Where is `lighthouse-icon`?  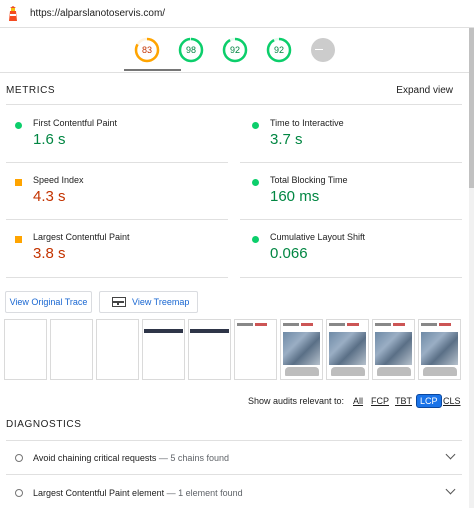
lighthouse-icon is located at coordinates (13, 13).